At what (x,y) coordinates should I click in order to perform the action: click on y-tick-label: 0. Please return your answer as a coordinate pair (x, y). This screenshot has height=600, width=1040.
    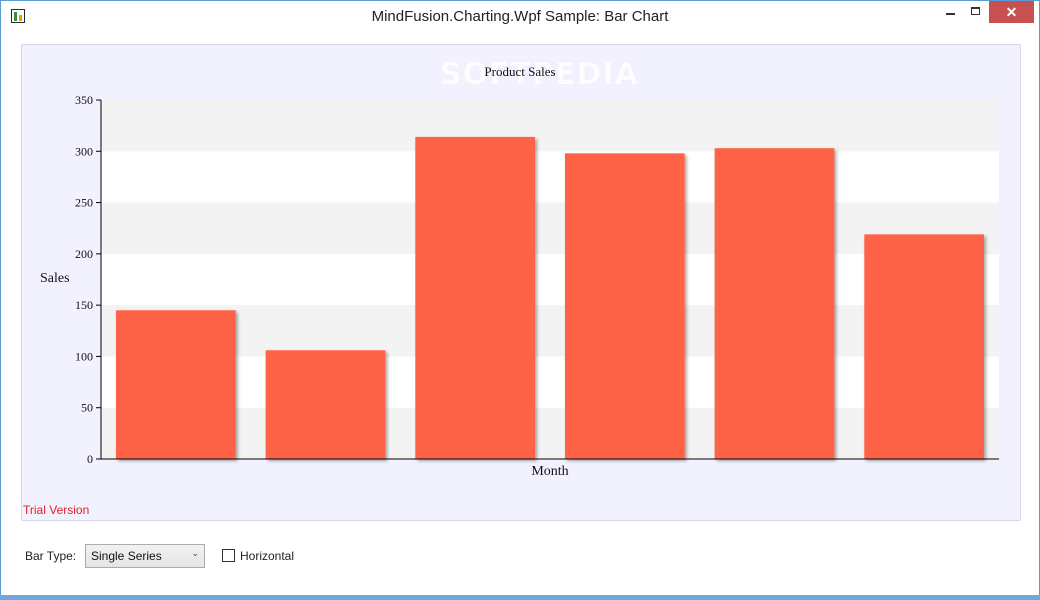
    Looking at the image, I should click on (90, 459).